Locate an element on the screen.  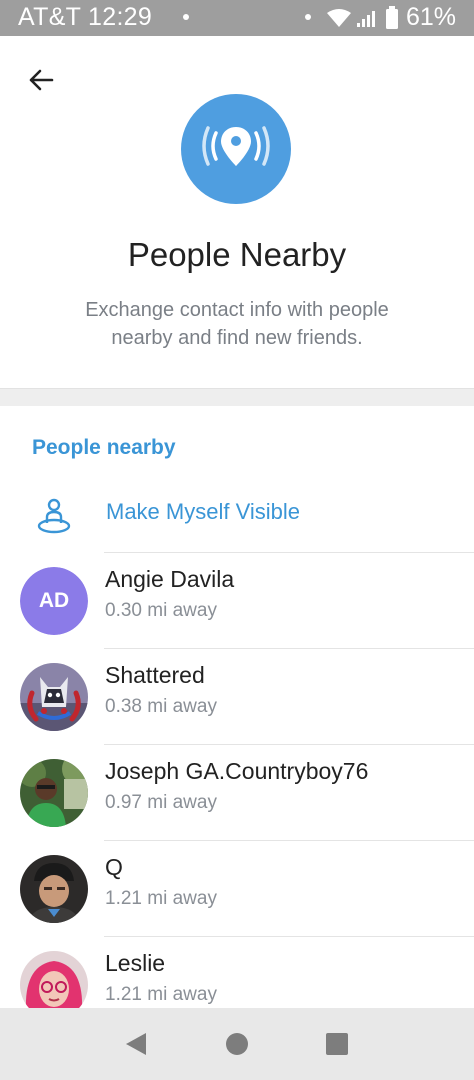
wifi-icon is located at coordinates (339, 18).